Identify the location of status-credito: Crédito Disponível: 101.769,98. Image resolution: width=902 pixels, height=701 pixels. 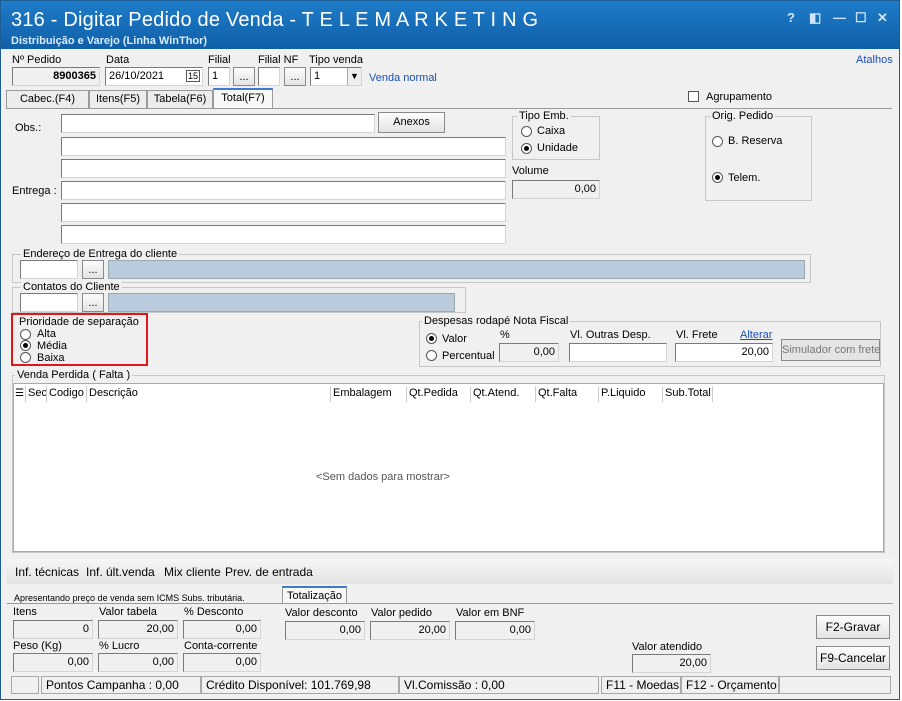
(300, 685).